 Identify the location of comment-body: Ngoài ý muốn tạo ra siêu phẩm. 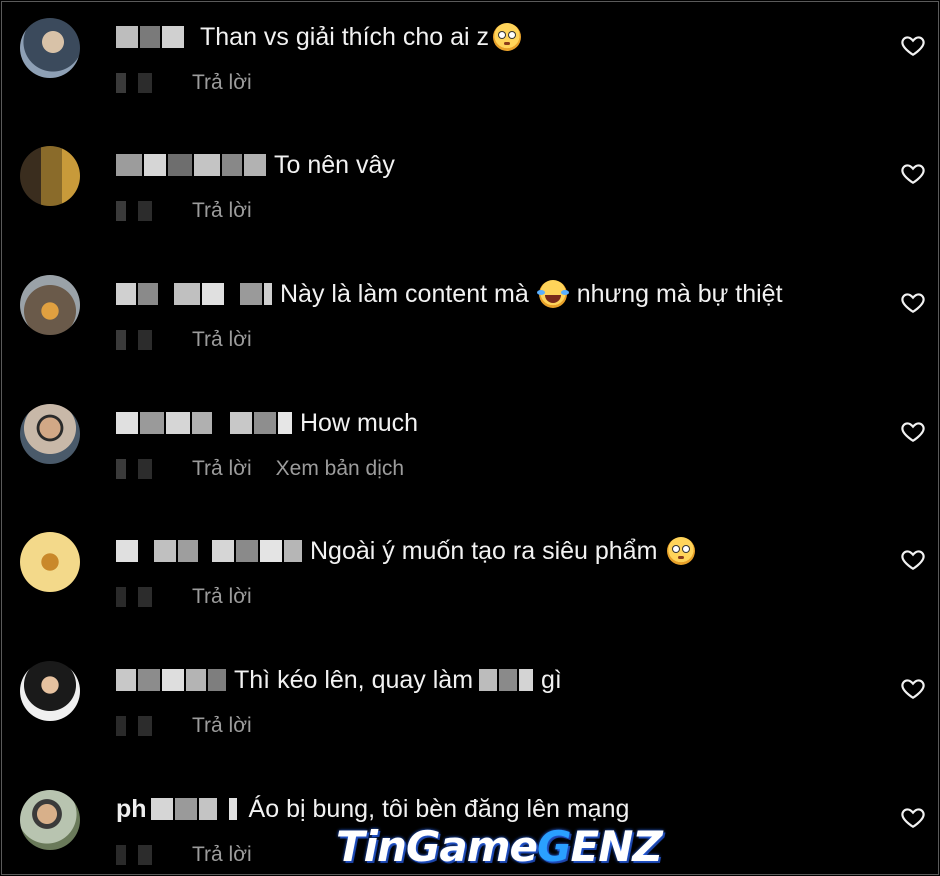
(407, 551).